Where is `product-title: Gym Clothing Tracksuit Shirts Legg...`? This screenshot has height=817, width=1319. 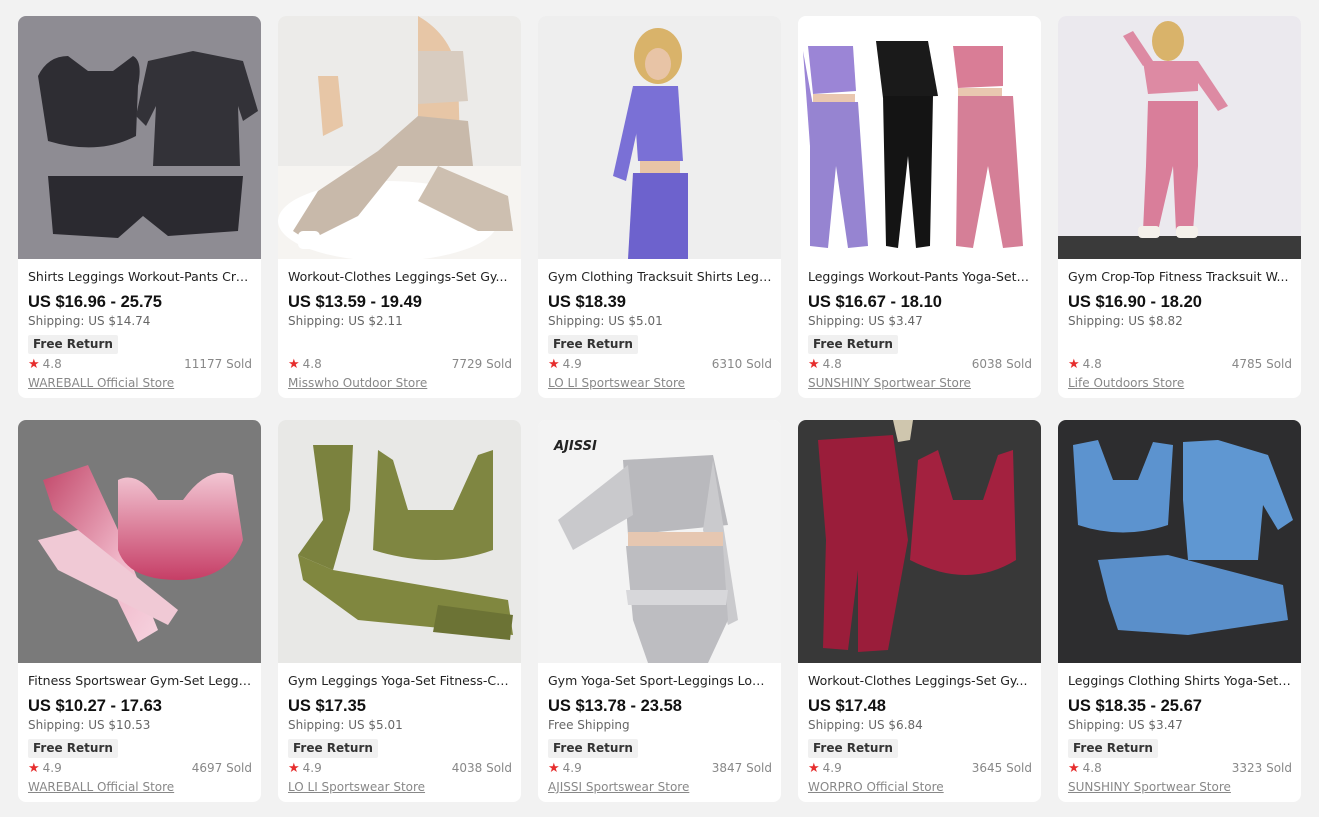 product-title: Gym Clothing Tracksuit Shirts Legg... is located at coordinates (660, 277).